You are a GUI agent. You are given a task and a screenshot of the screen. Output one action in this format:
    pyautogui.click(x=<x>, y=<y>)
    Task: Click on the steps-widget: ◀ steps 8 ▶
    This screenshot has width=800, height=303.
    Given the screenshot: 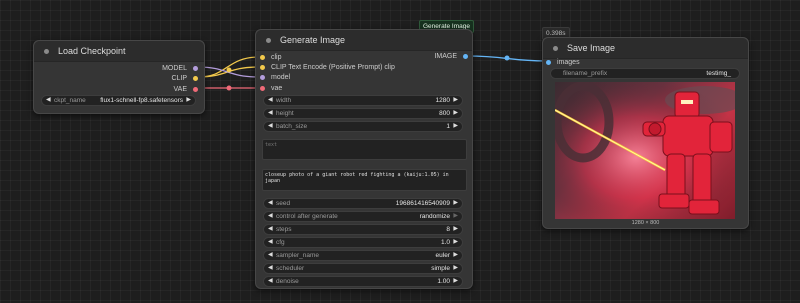 What is the action you would take?
    pyautogui.click(x=363, y=229)
    